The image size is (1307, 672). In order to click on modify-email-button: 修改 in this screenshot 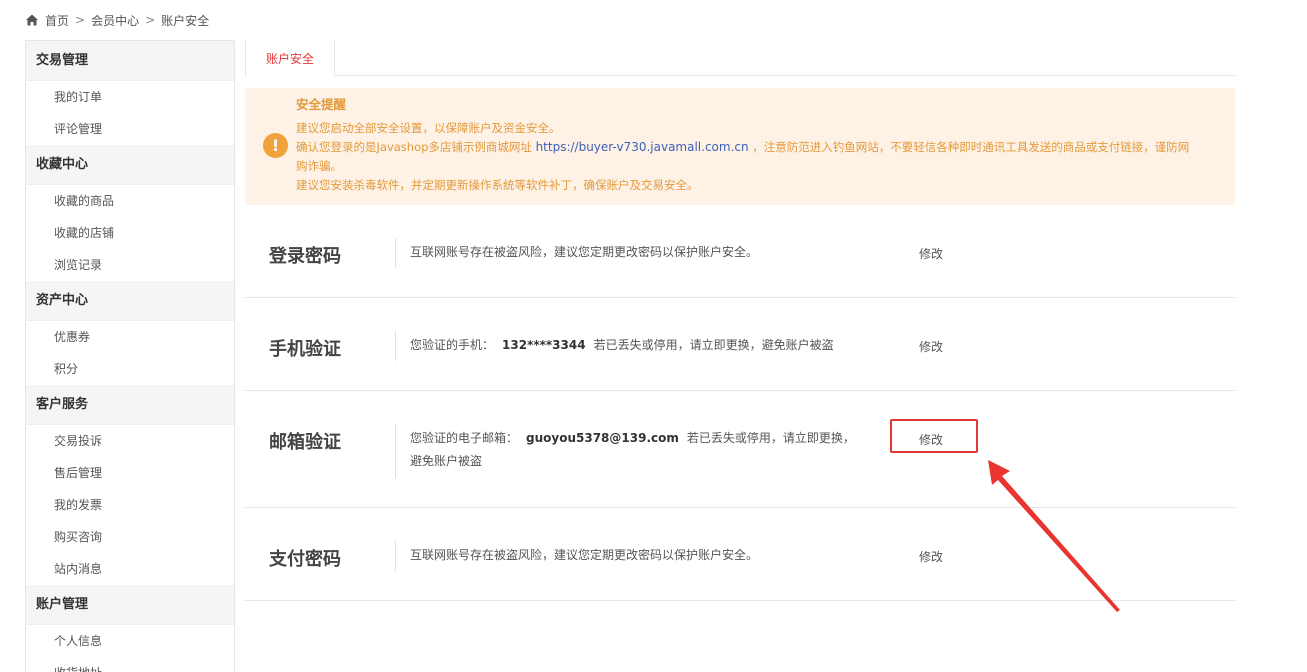, I will do `click(931, 439)`.